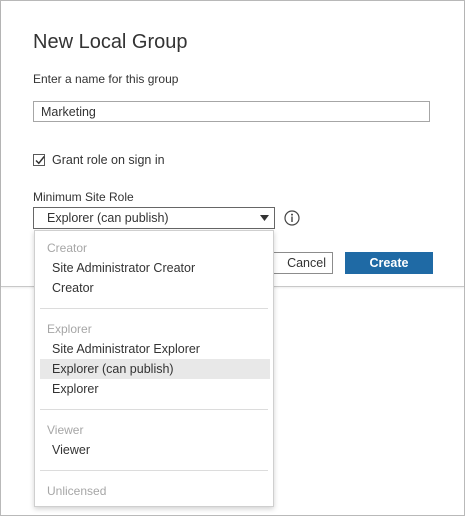  Describe the element at coordinates (77, 491) in the screenshot. I see `group-header-unlicensed: Unlicensed` at that location.